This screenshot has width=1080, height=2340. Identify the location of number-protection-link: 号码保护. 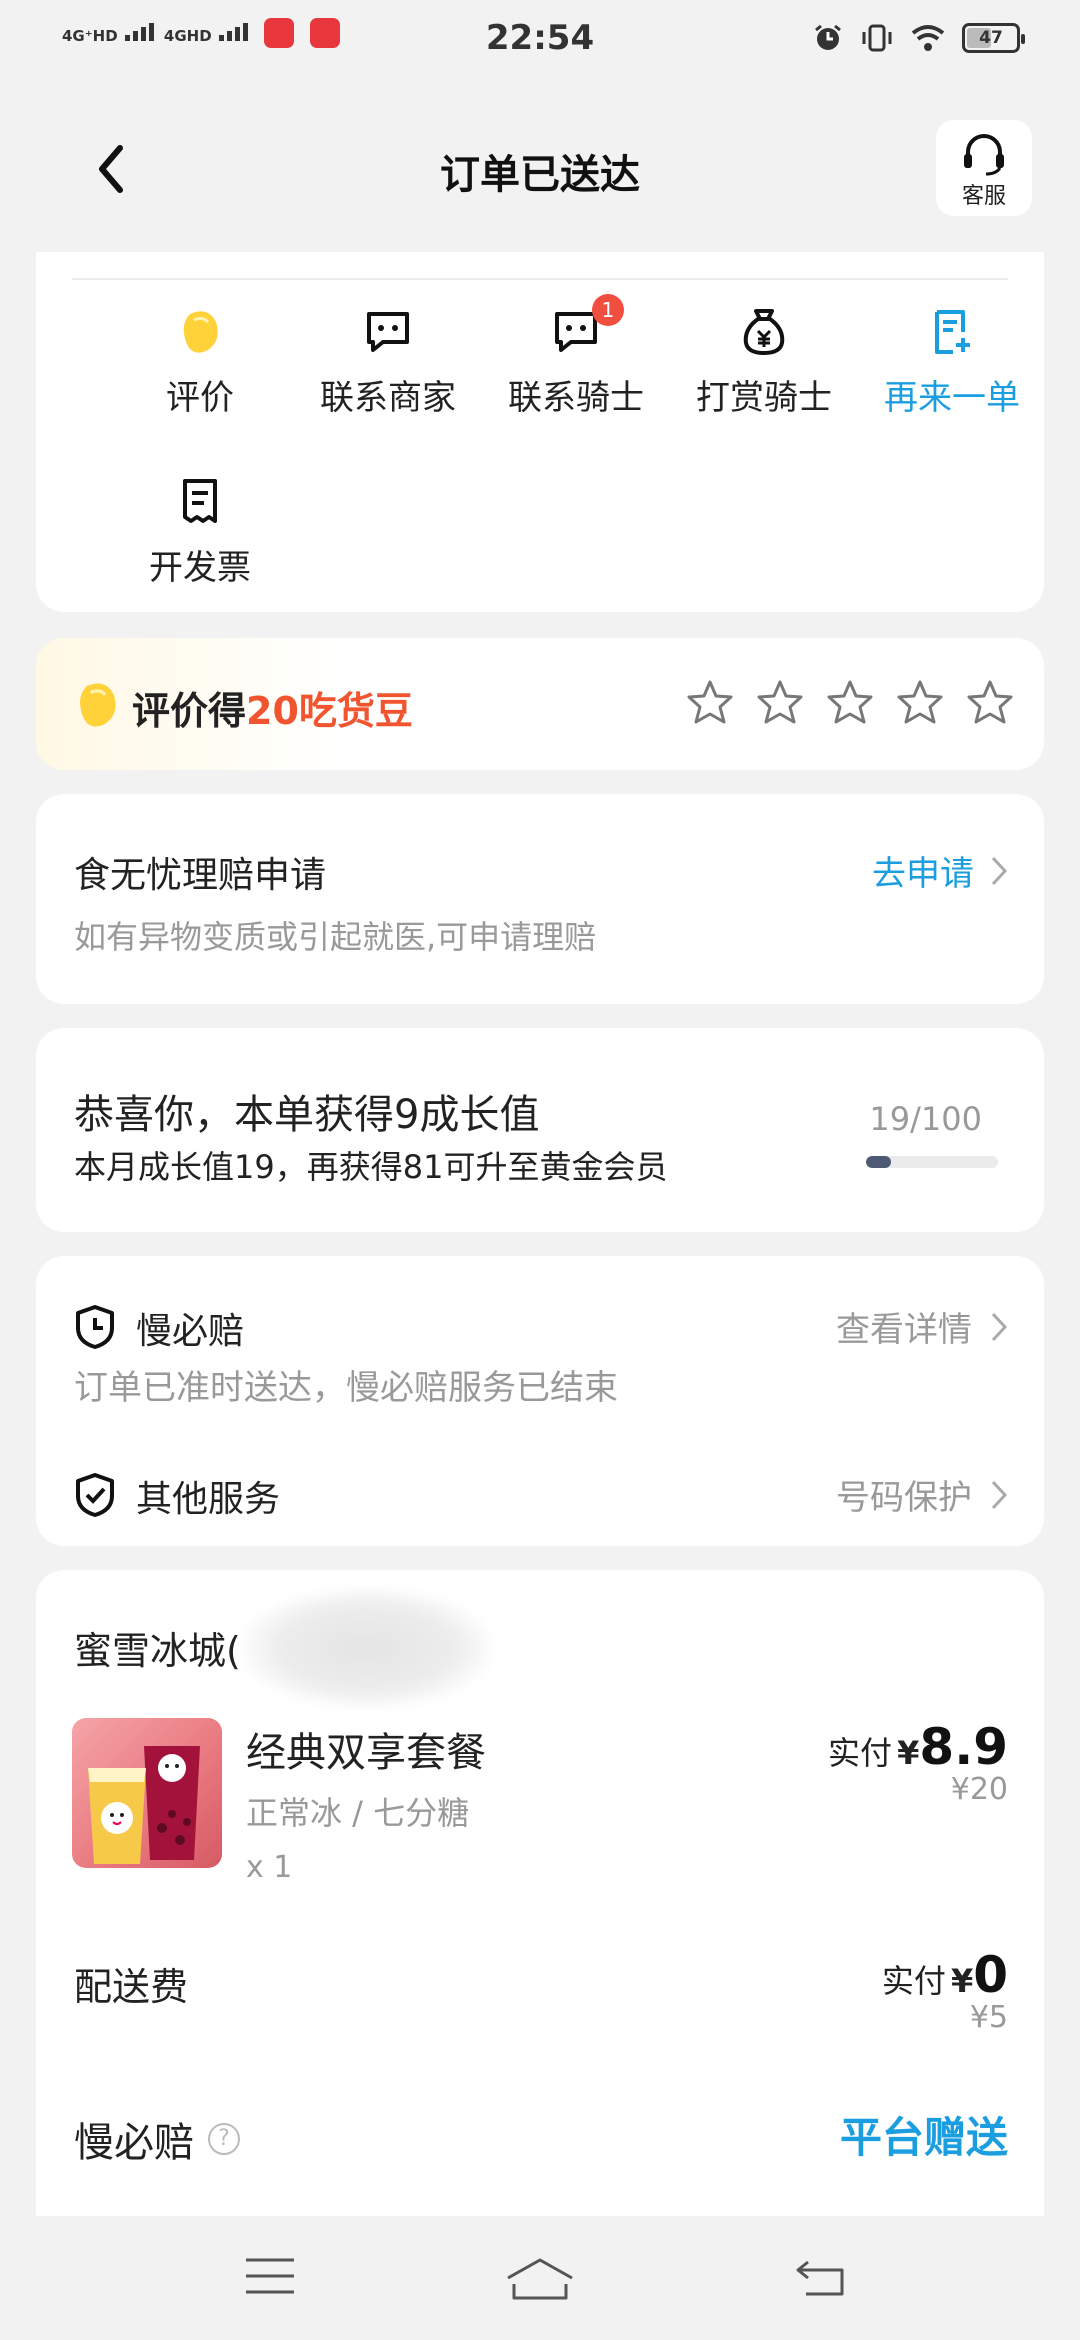
(922, 1494).